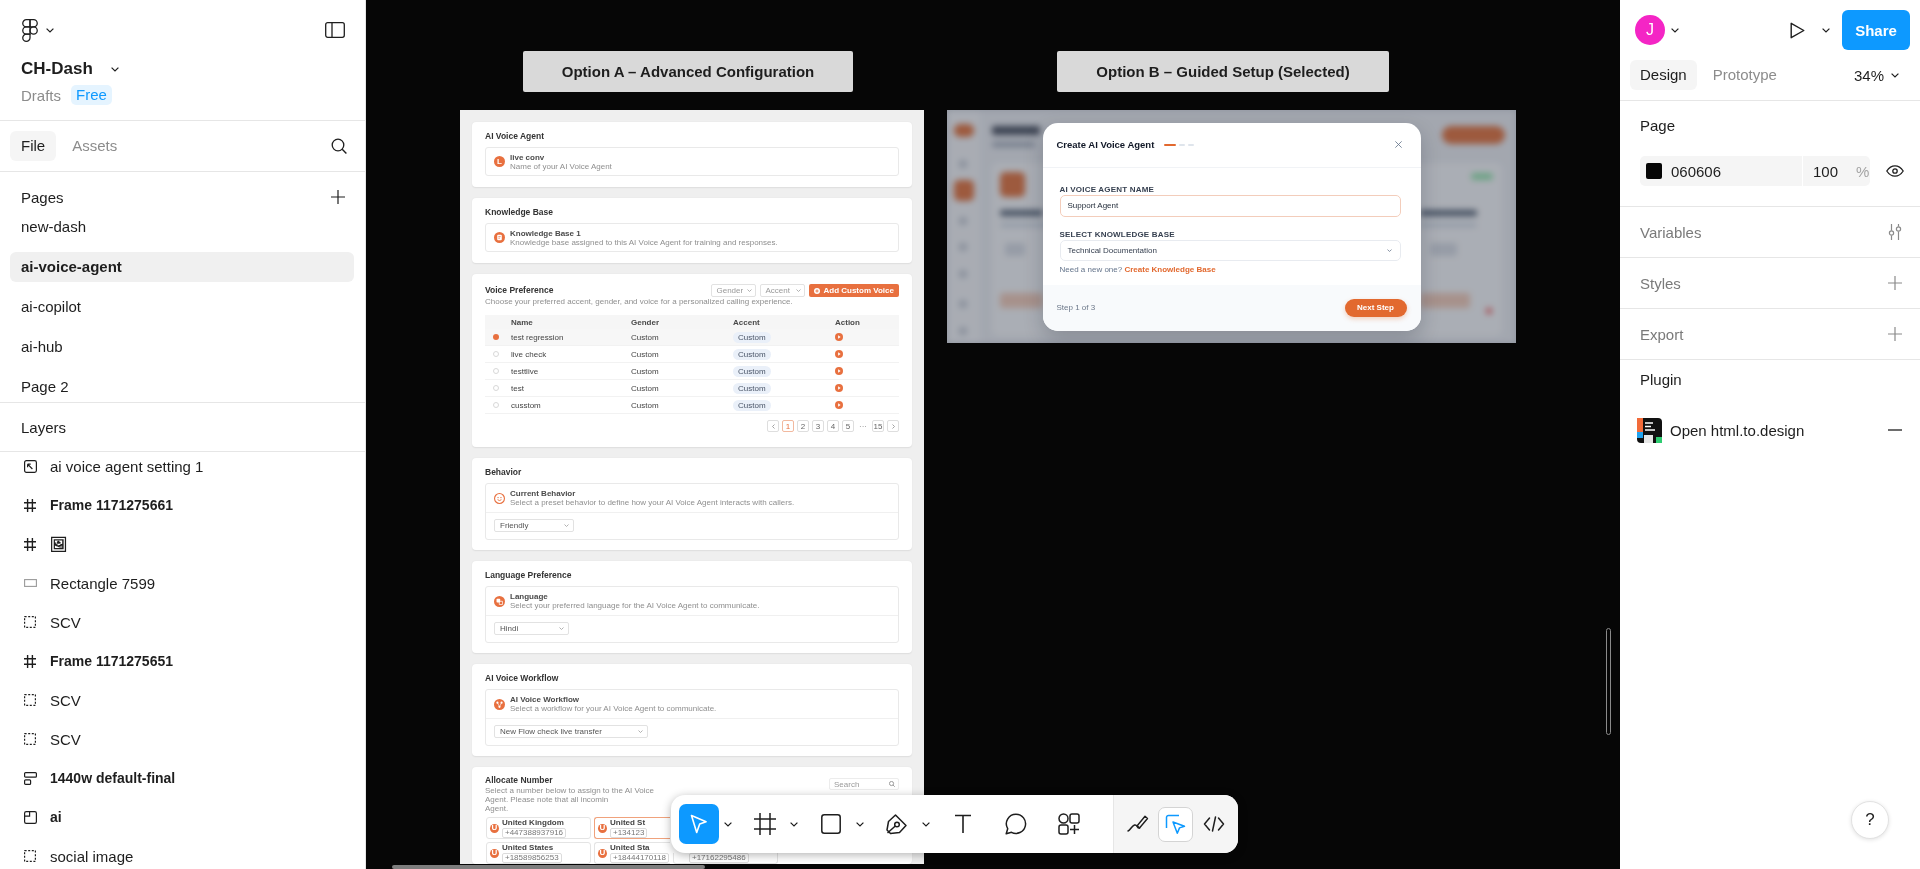  I want to click on dropdown: Friendly, so click(534, 525).